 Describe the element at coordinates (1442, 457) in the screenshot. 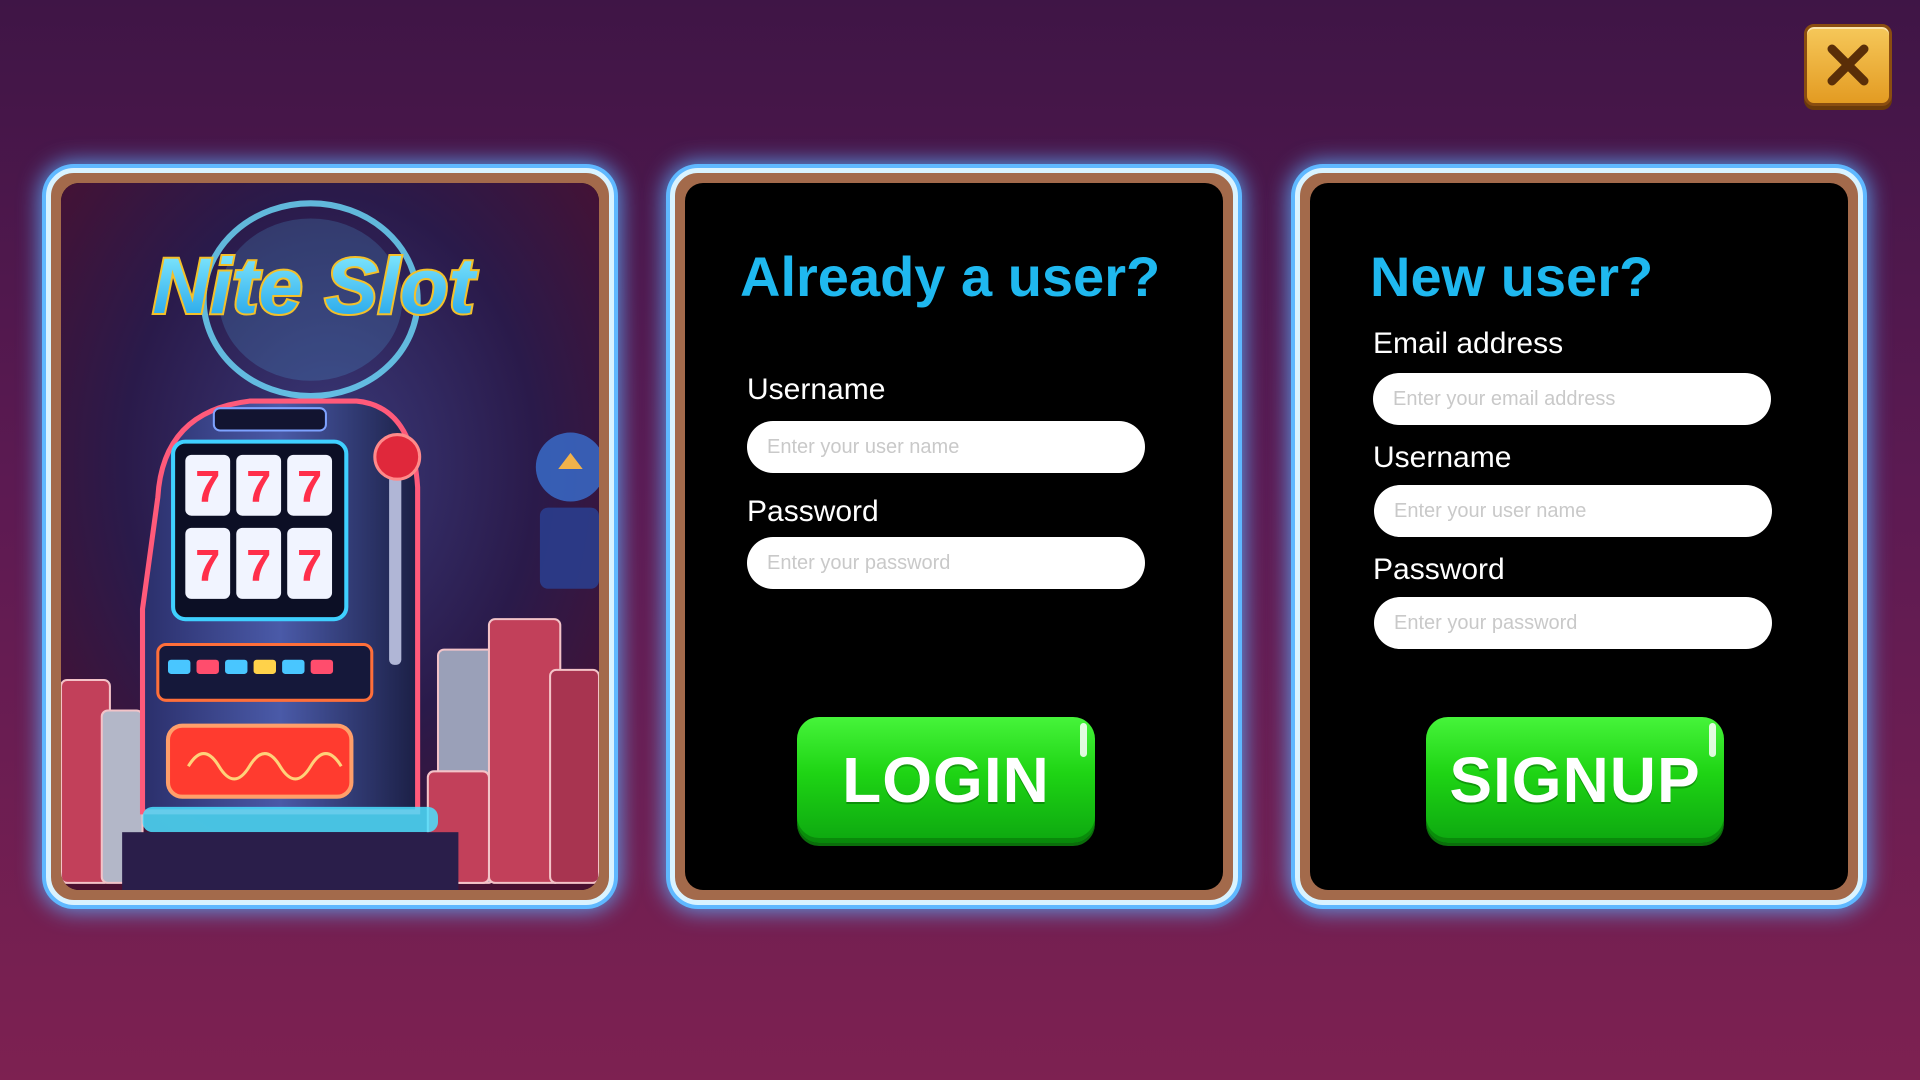

I see `signup-username-label: Username` at that location.